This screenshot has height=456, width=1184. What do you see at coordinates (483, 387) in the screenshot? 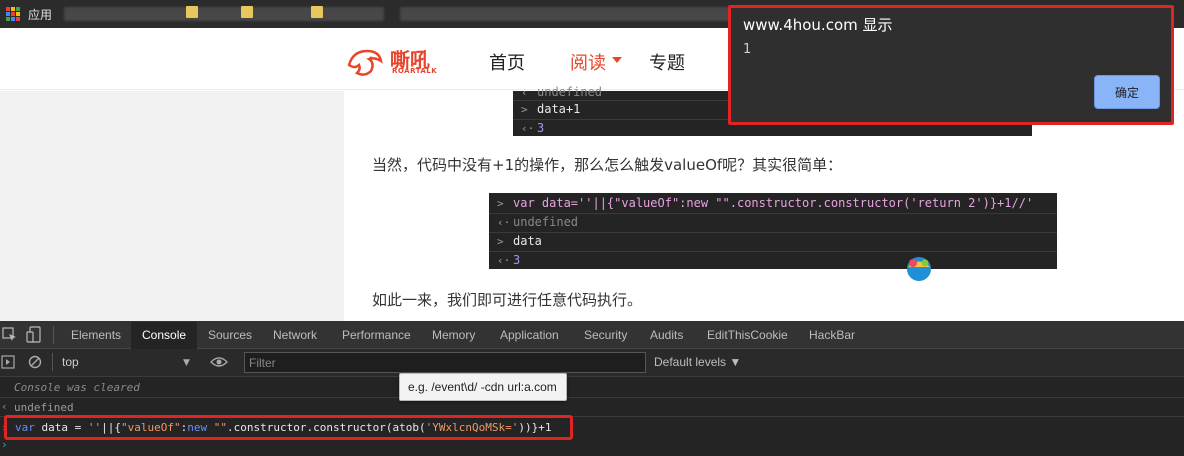
I see `filter-tooltip: e.g. /event\d/ -cdn url:a.com` at bounding box center [483, 387].